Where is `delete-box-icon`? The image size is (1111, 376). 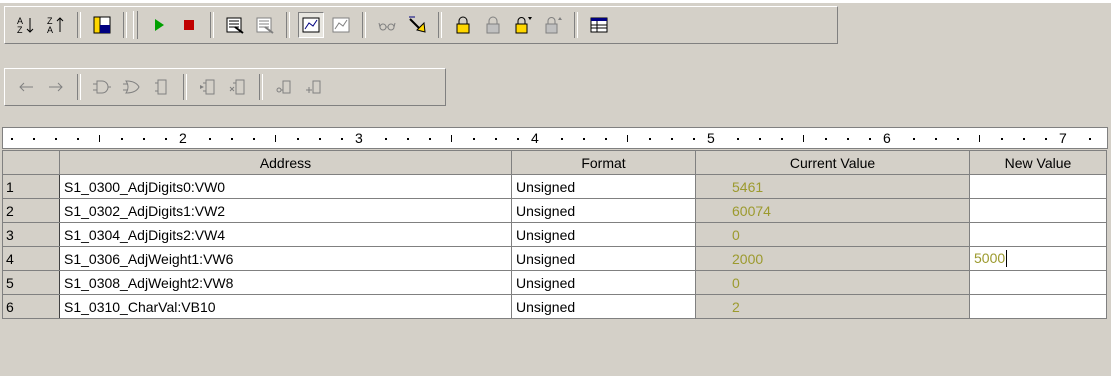
delete-box-icon is located at coordinates (238, 87).